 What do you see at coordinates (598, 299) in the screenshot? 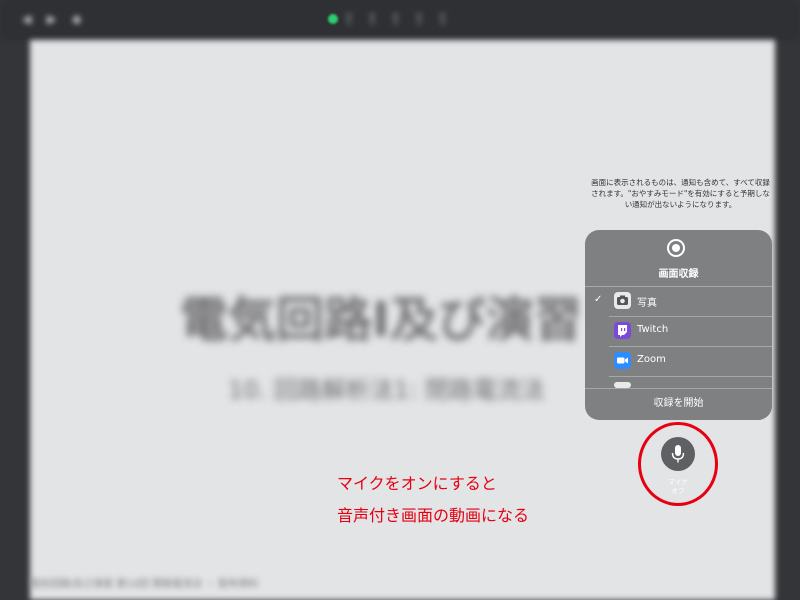
I see `checkmark-icon: ✓` at bounding box center [598, 299].